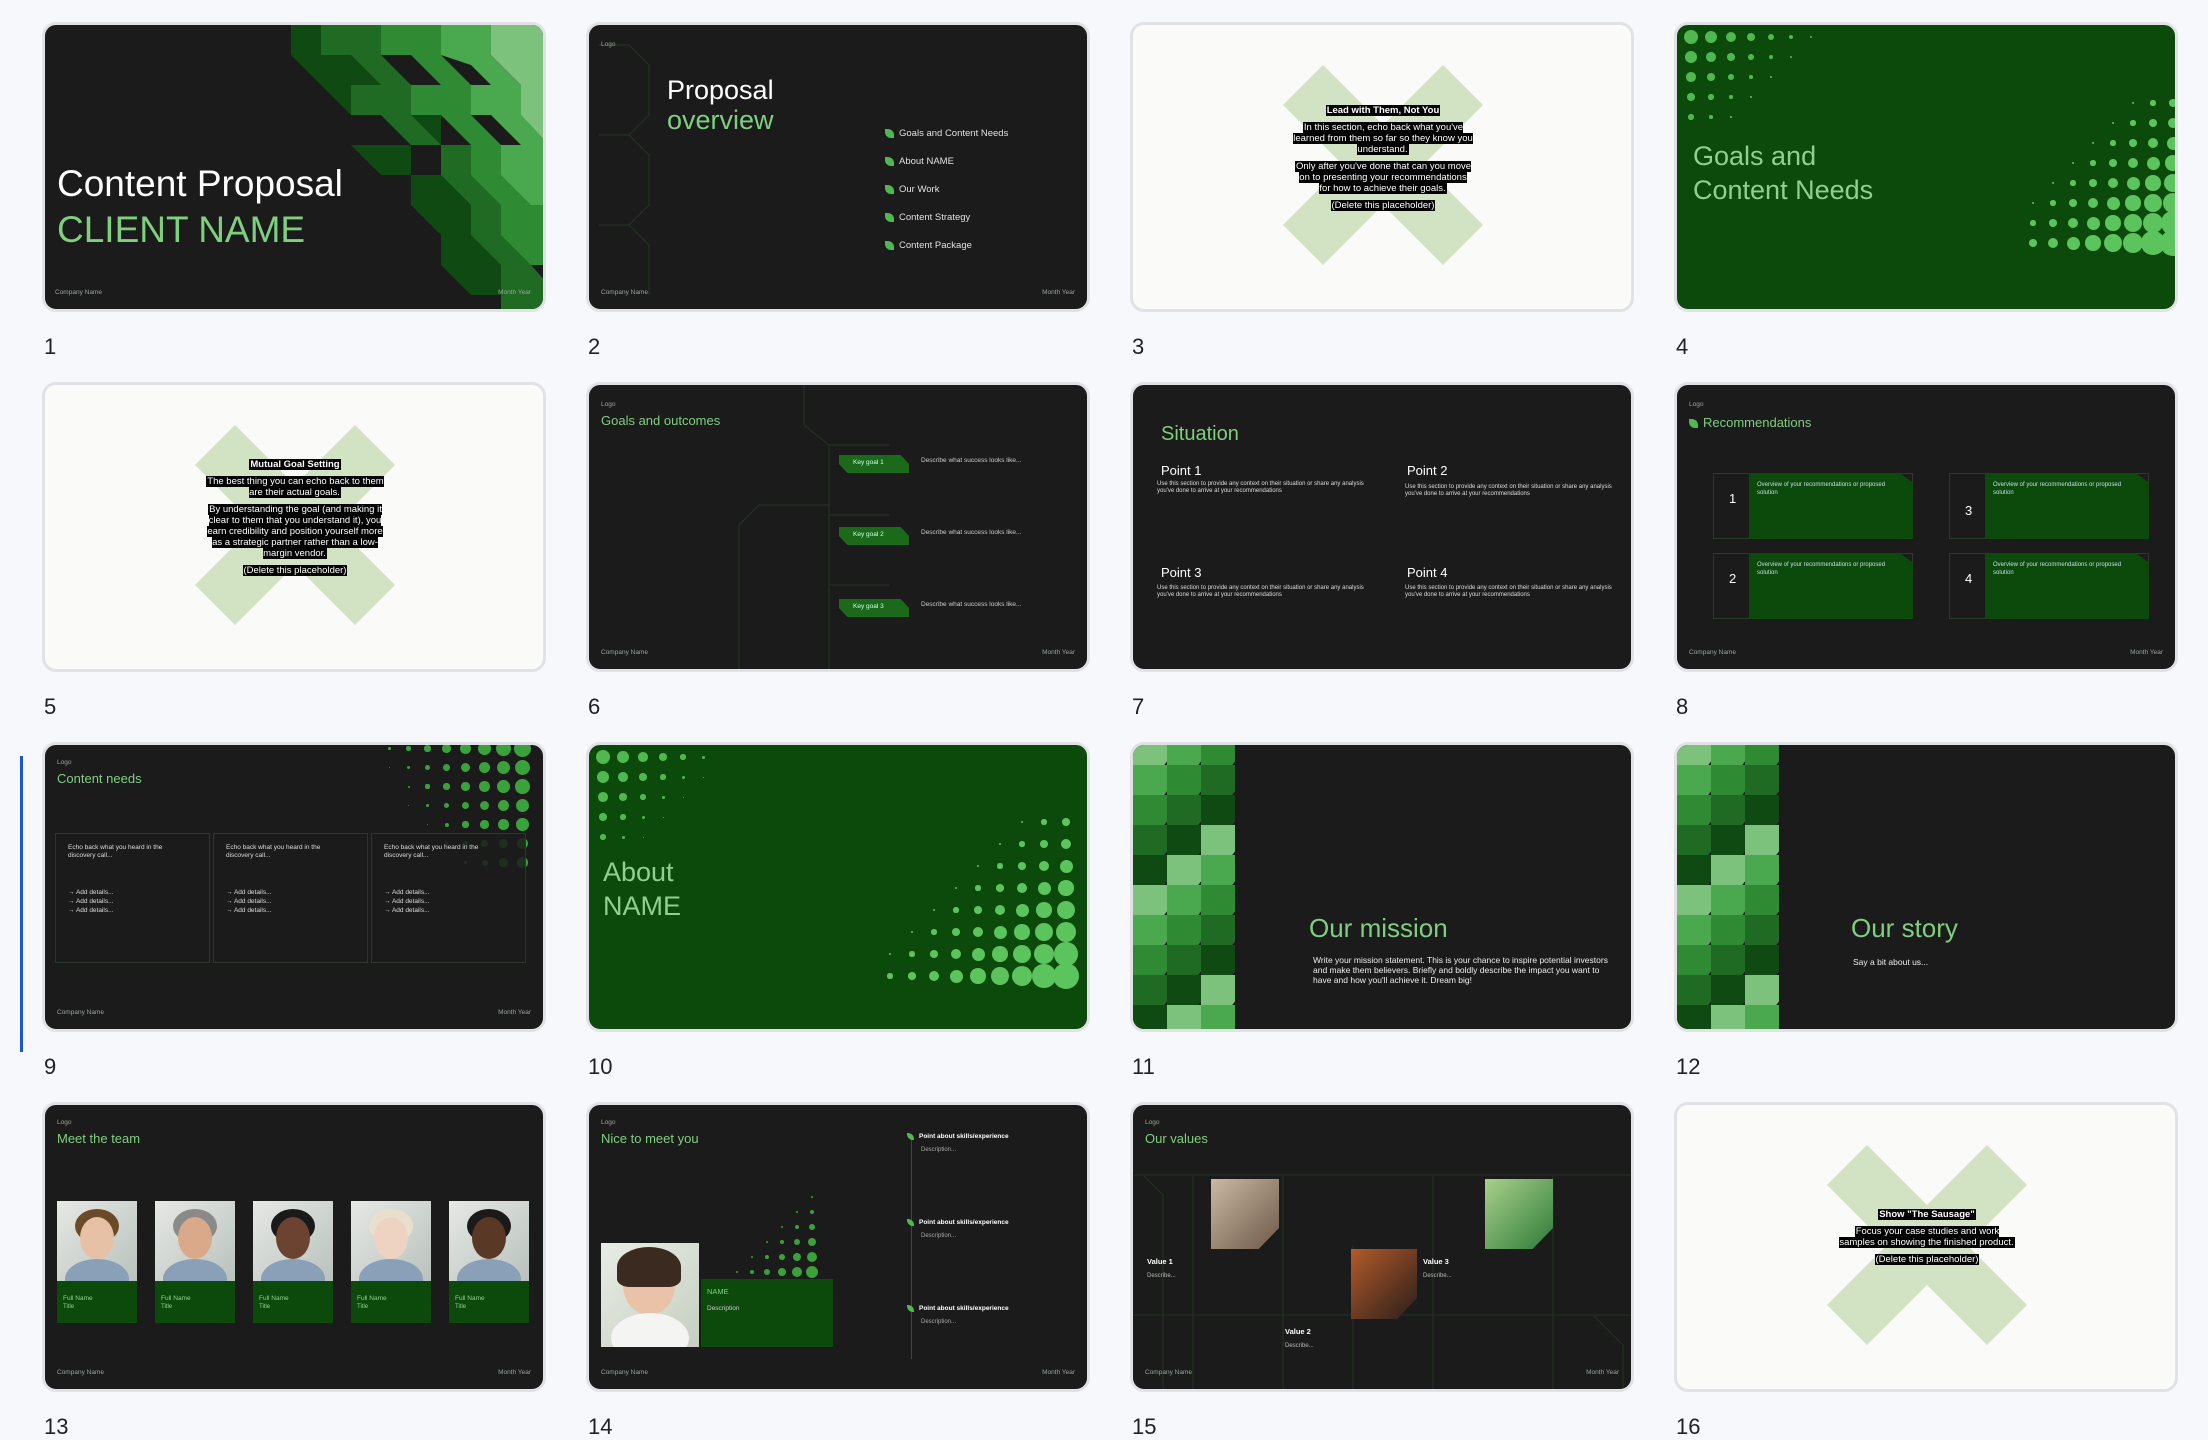 The width and height of the screenshot is (2208, 1440). What do you see at coordinates (293, 1262) in the screenshot?
I see `team-member-card: Full Name Title` at bounding box center [293, 1262].